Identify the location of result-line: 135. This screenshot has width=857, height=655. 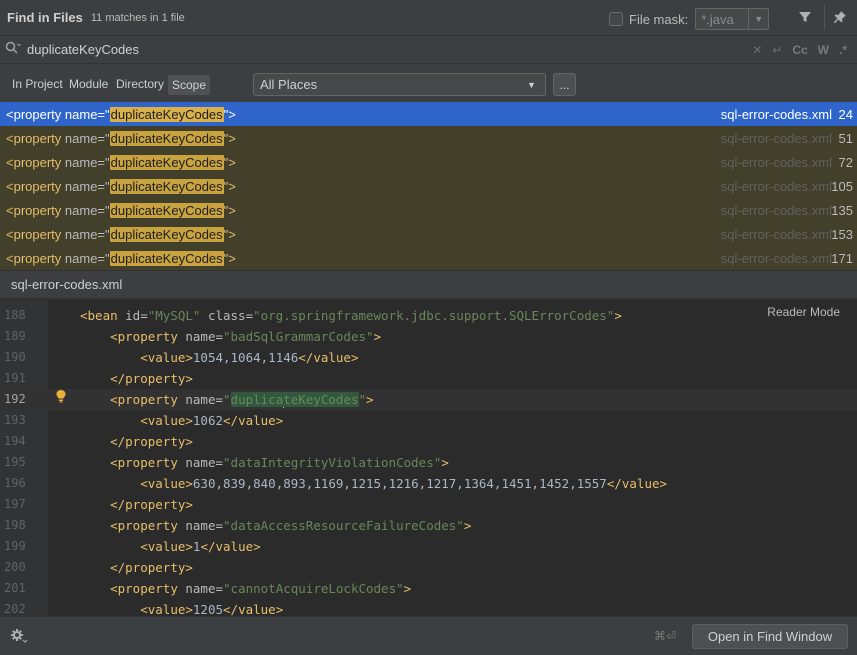
(842, 210).